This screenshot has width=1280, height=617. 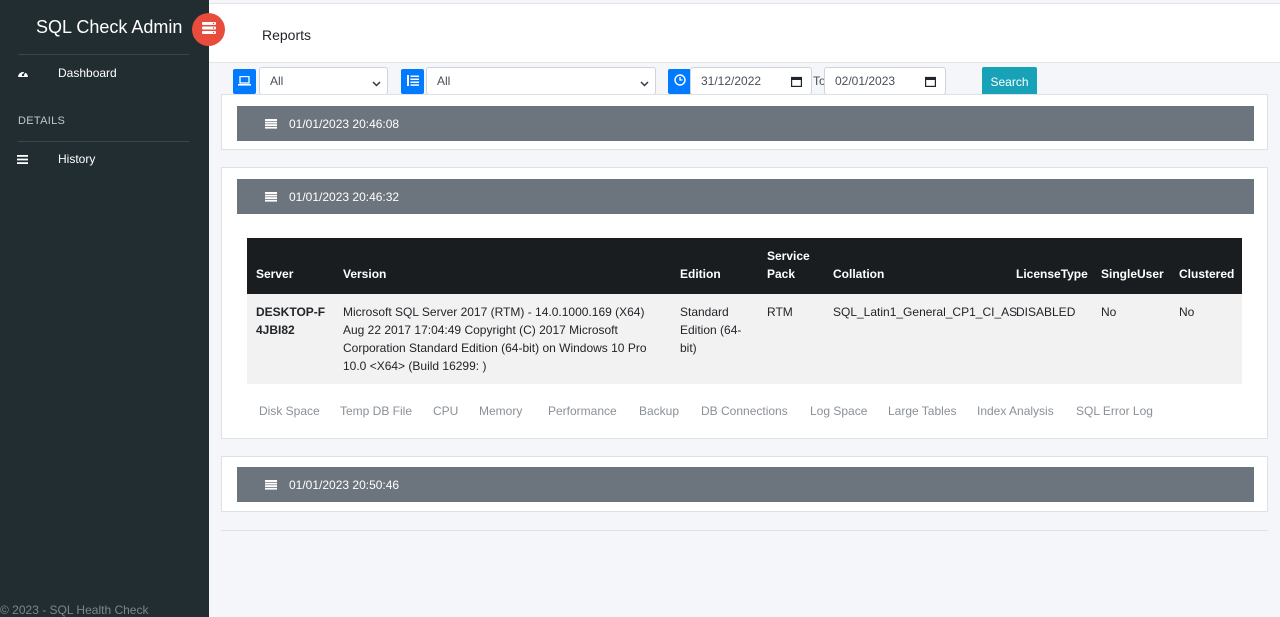 I want to click on page-title: Reports, so click(x=287, y=35).